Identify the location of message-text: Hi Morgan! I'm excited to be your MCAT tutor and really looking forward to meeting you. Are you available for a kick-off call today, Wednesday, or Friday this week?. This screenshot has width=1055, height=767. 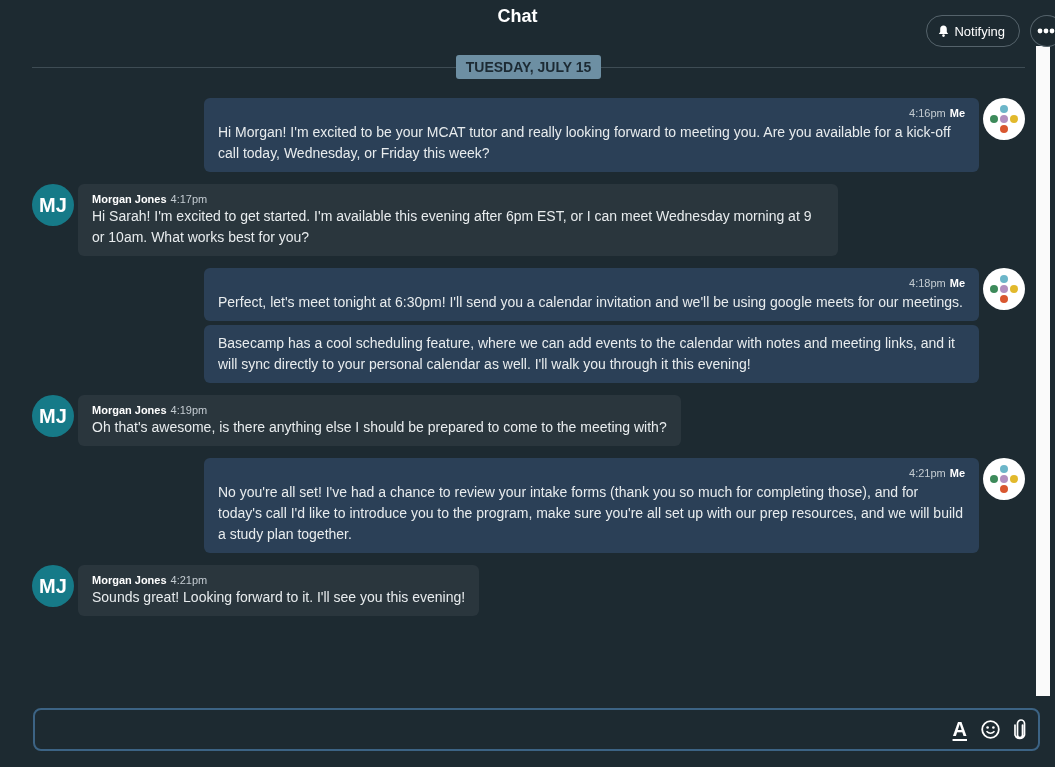
(585, 143).